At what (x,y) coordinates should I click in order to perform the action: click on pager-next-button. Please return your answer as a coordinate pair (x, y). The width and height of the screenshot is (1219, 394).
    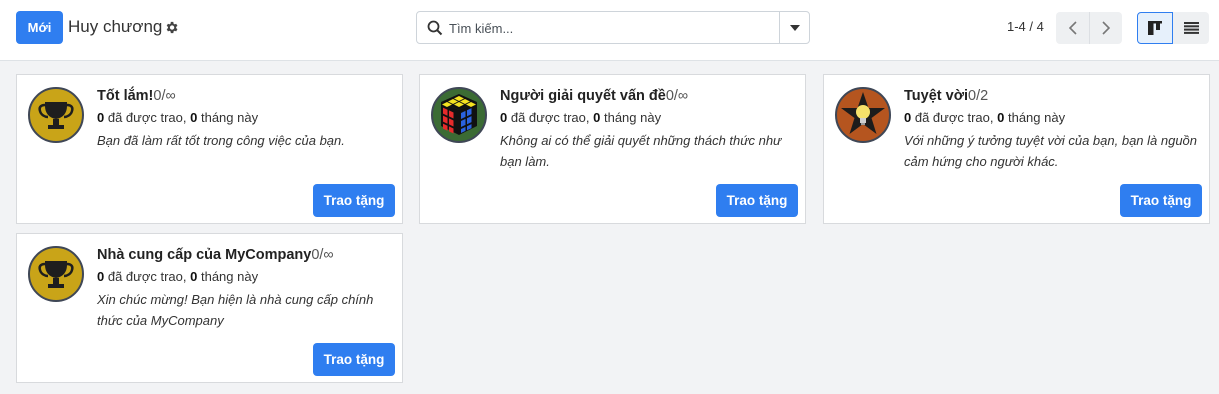
    Looking at the image, I should click on (1105, 28).